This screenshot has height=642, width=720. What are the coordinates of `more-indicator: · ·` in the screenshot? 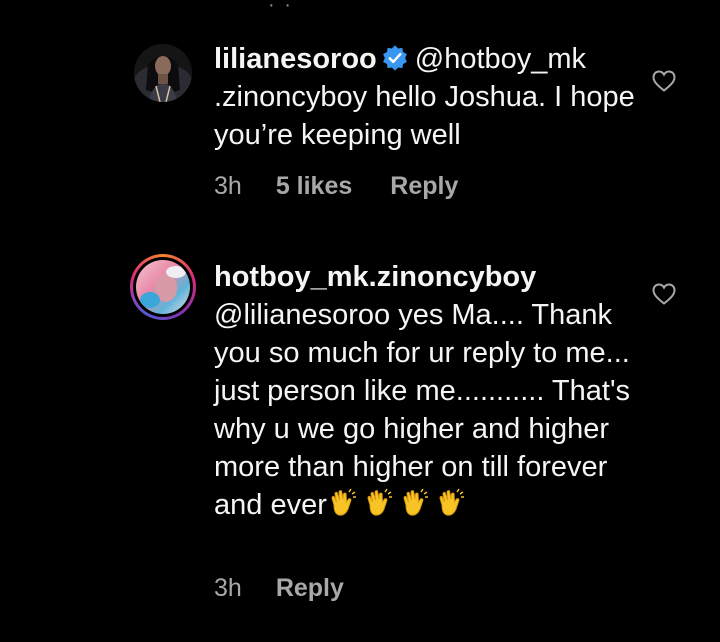 It's located at (280, 8).